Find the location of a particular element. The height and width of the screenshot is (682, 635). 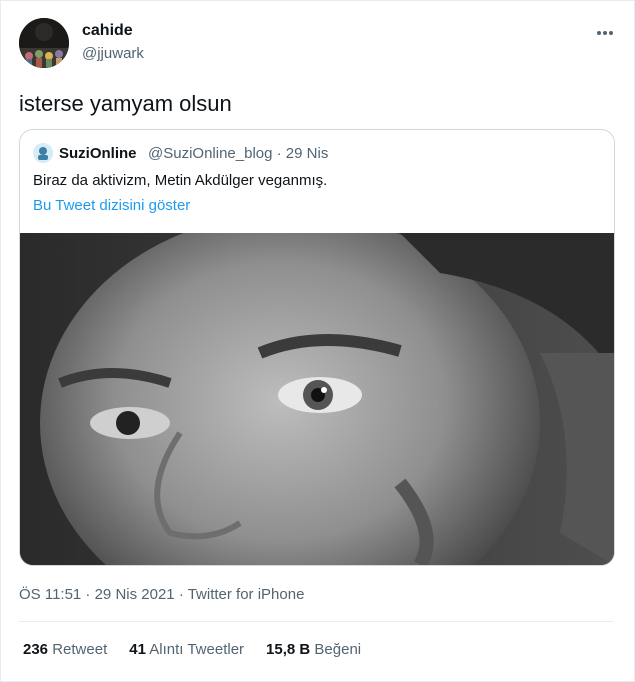

quoted-display-name: SuziOnline is located at coordinates (98, 153).